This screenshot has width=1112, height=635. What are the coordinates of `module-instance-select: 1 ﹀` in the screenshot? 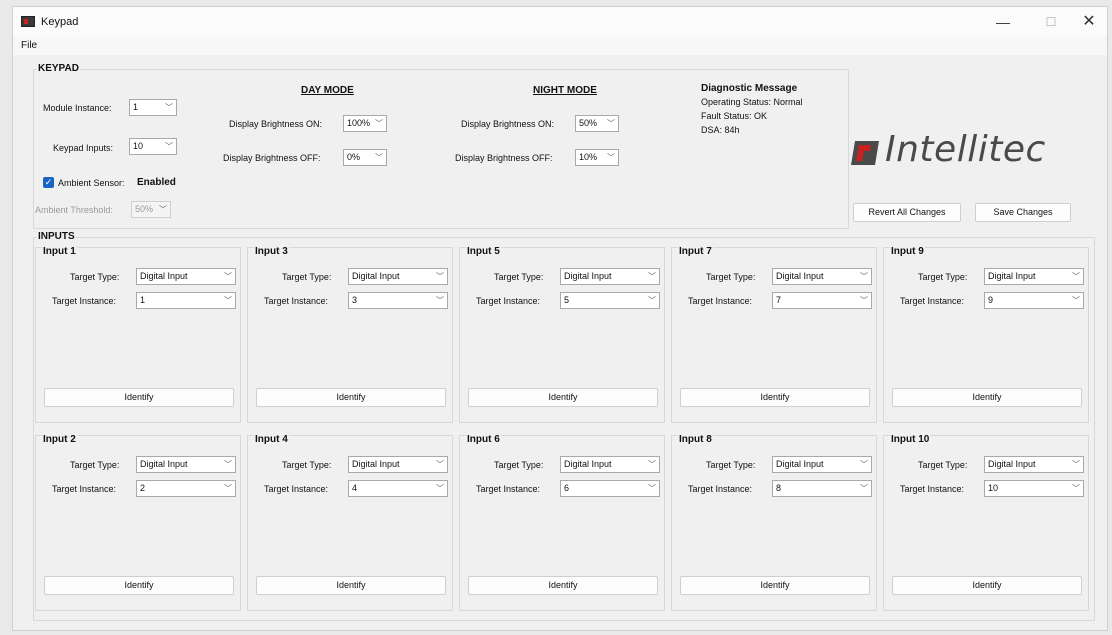 It's located at (153, 107).